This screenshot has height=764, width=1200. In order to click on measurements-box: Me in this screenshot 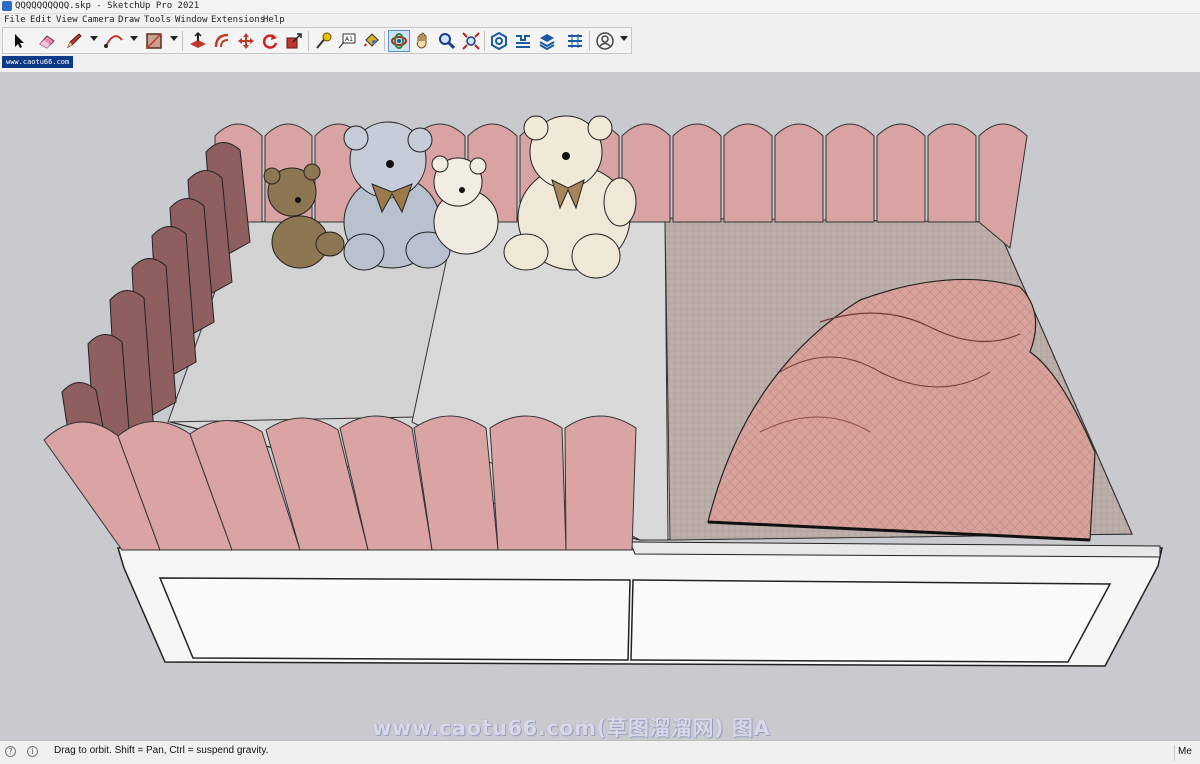, I will do `click(1187, 753)`.